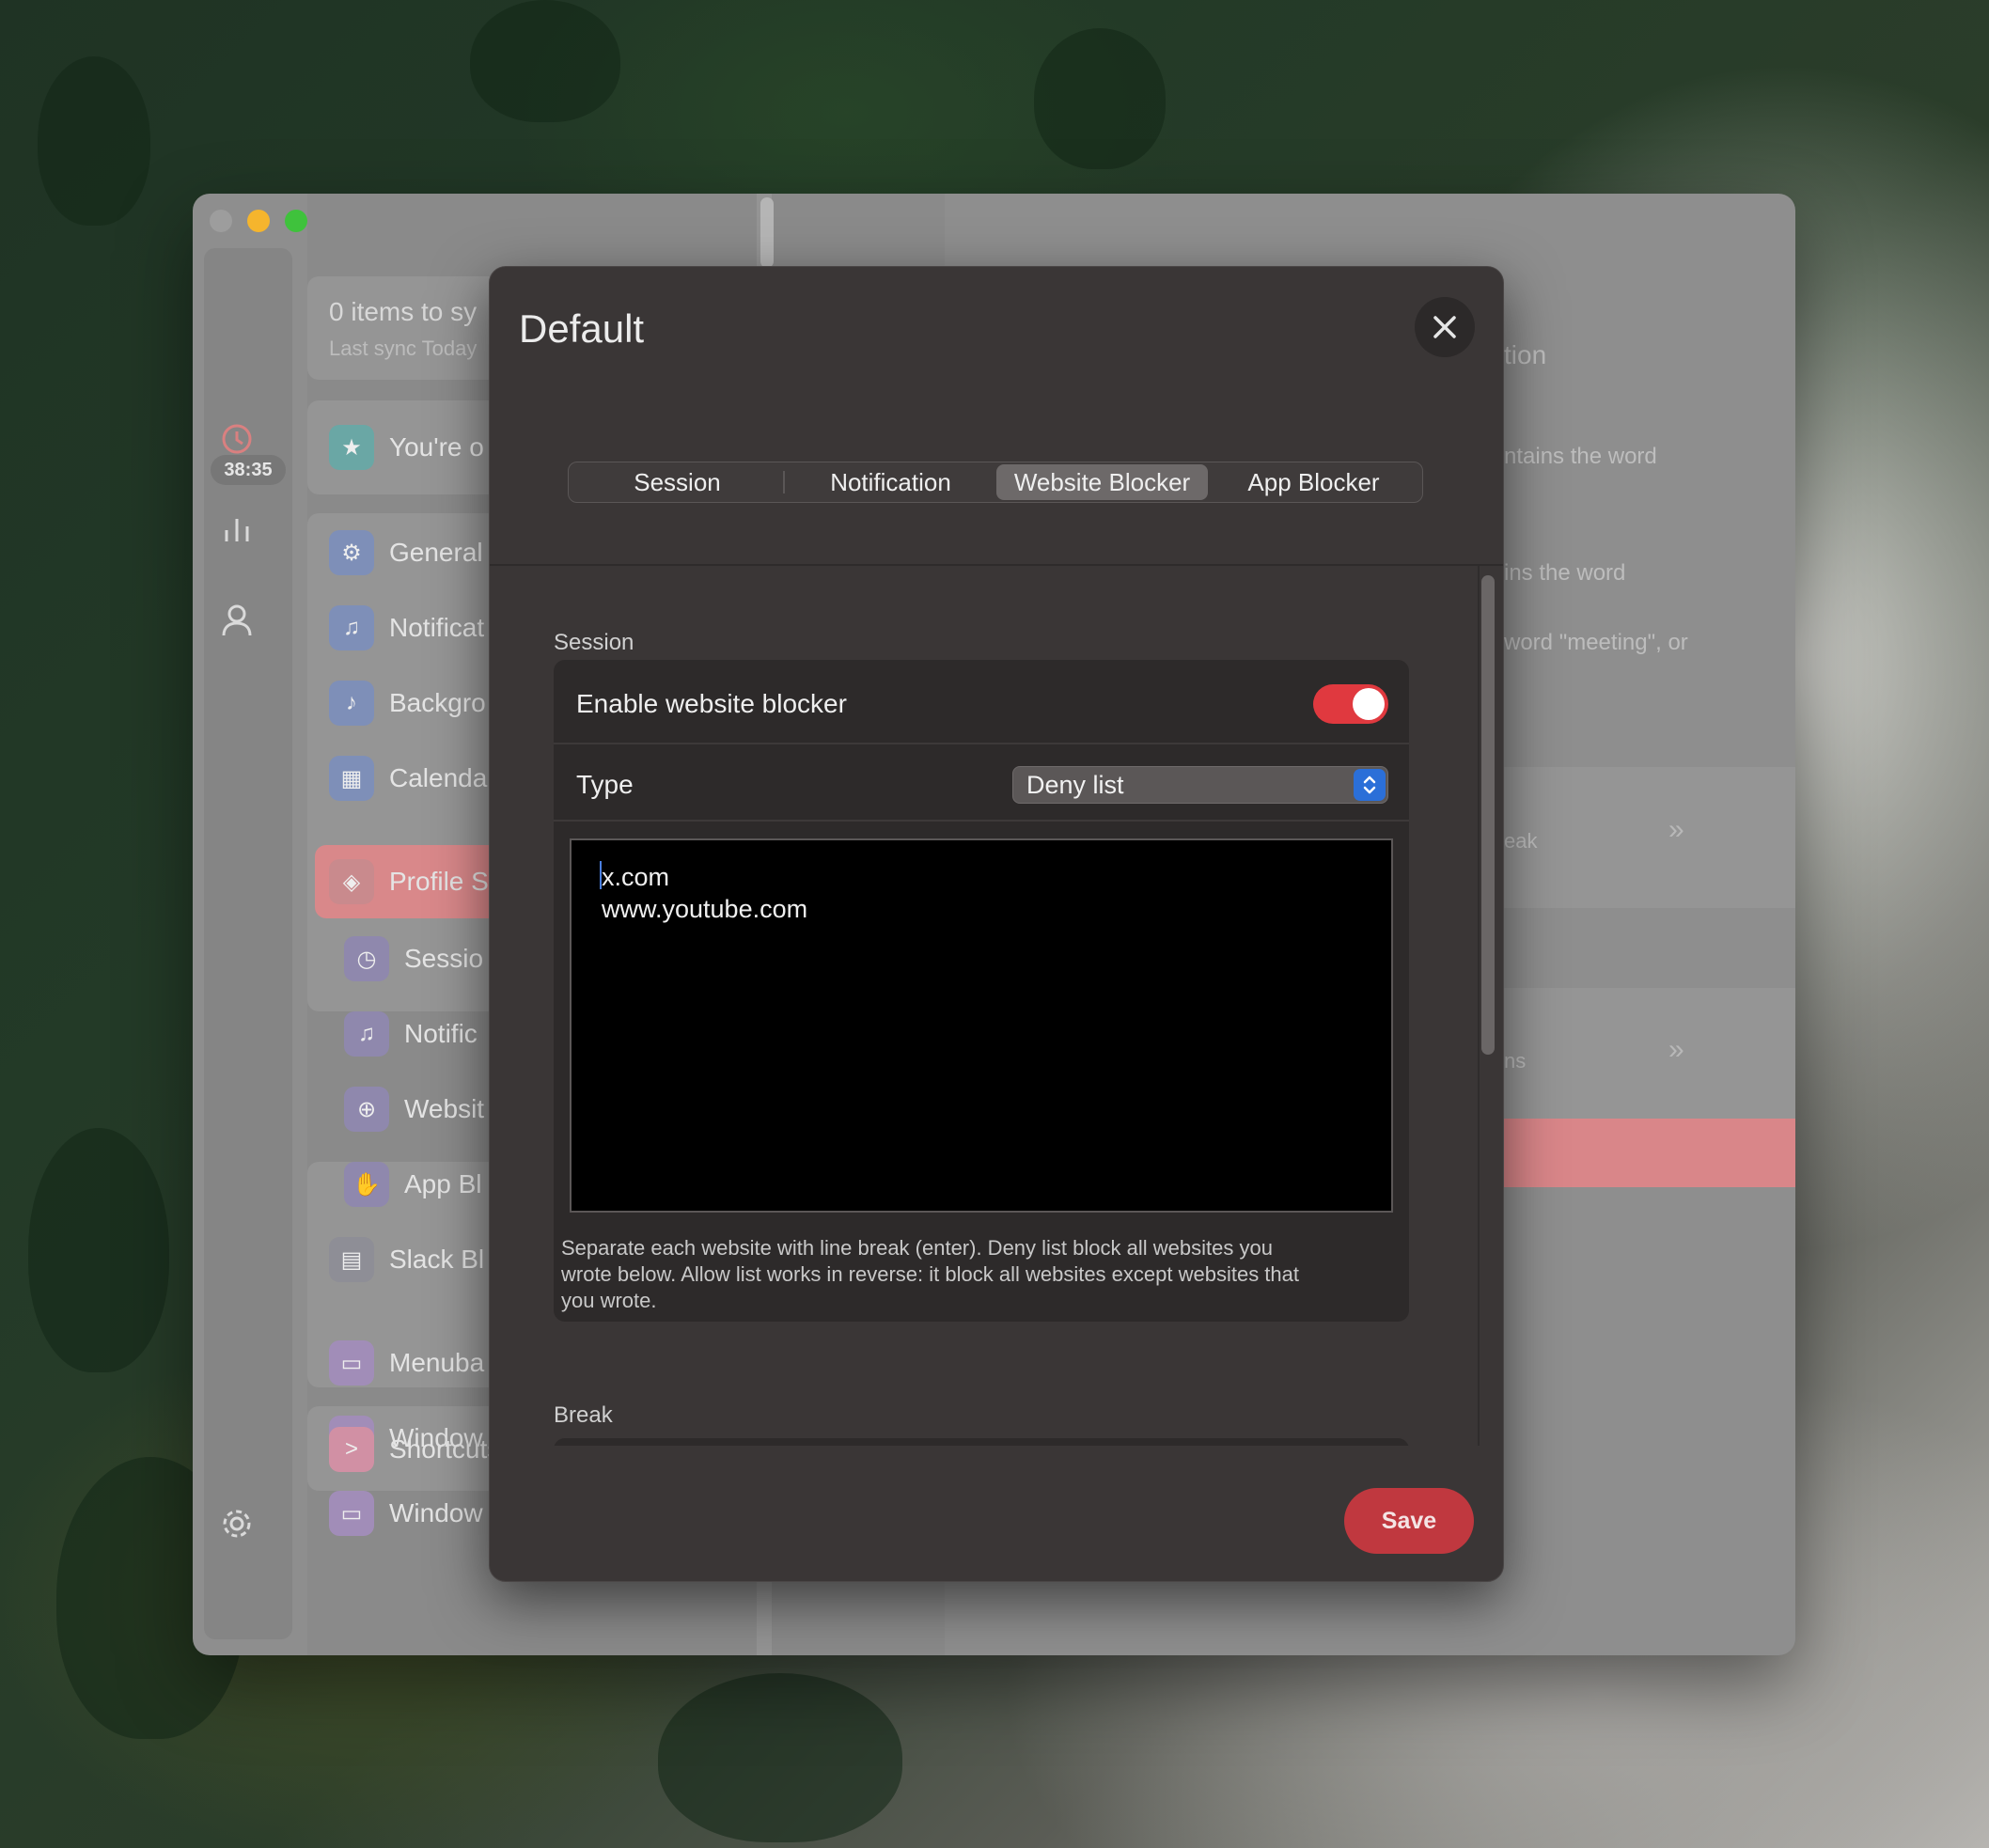 This screenshot has height=1848, width=1989. I want to click on type-select: Deny list, so click(1200, 785).